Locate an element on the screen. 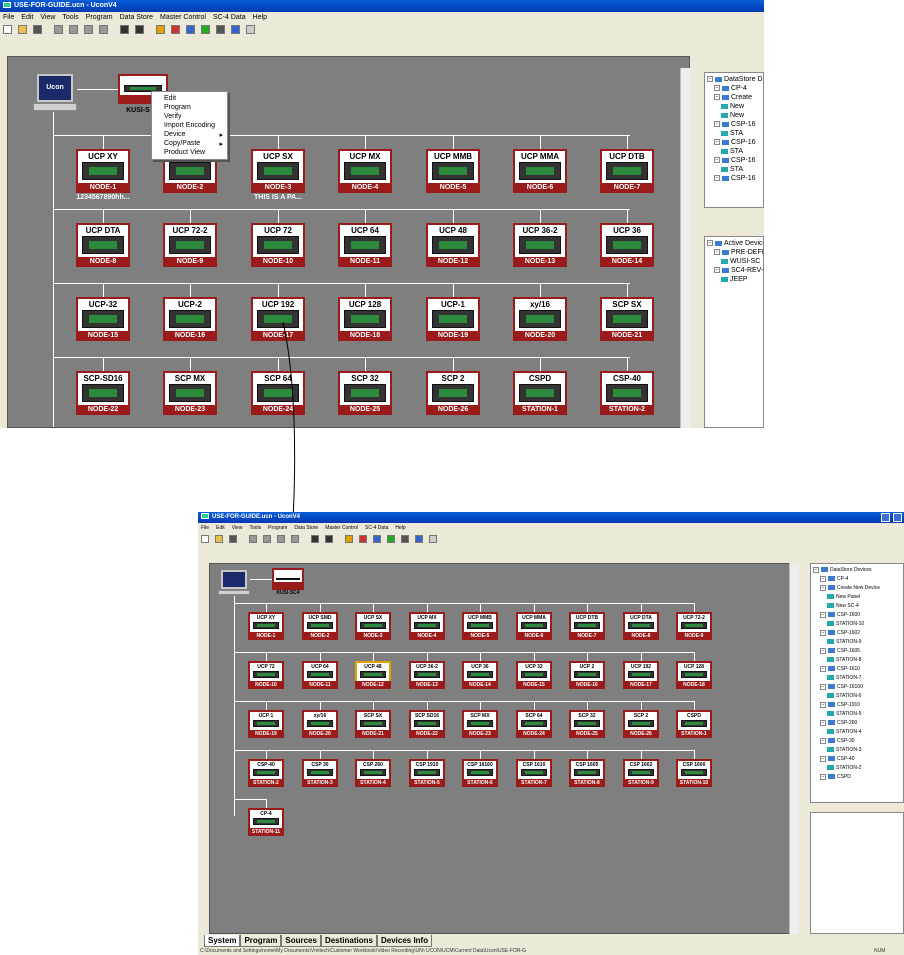  check-icon is located at coordinates (205, 29).